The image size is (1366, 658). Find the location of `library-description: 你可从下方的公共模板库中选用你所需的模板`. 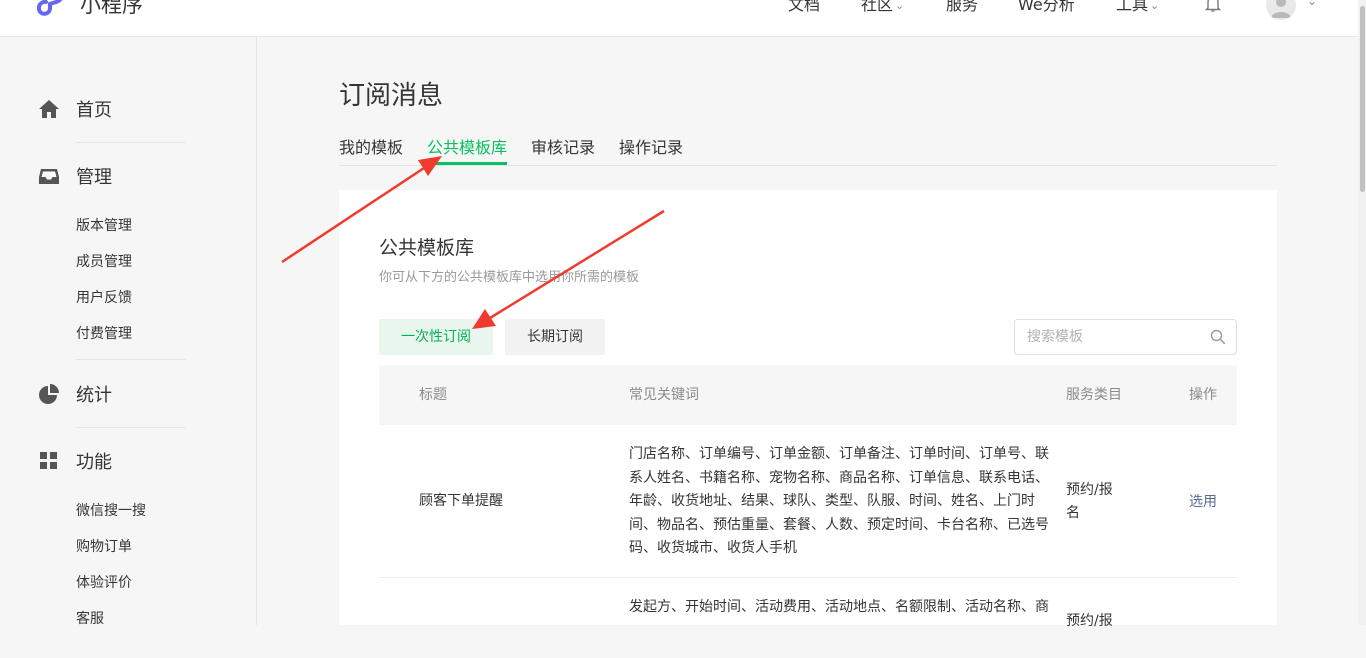

library-description: 你可从下方的公共模板库中选用你所需的模板 is located at coordinates (509, 277).